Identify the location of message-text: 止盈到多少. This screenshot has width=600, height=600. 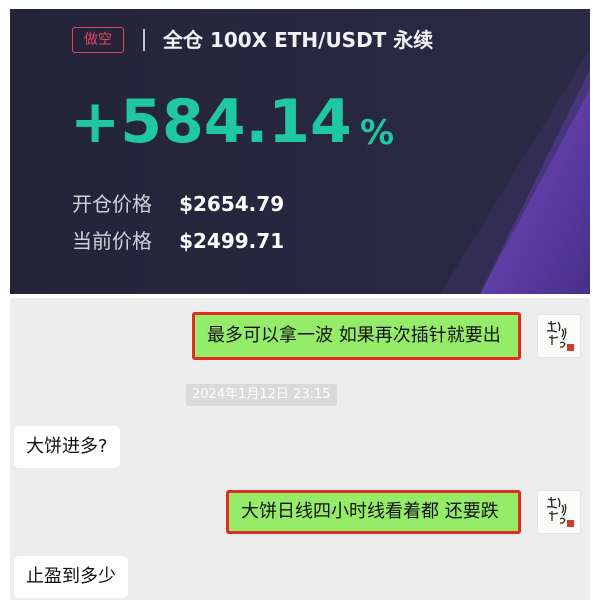
(71, 576).